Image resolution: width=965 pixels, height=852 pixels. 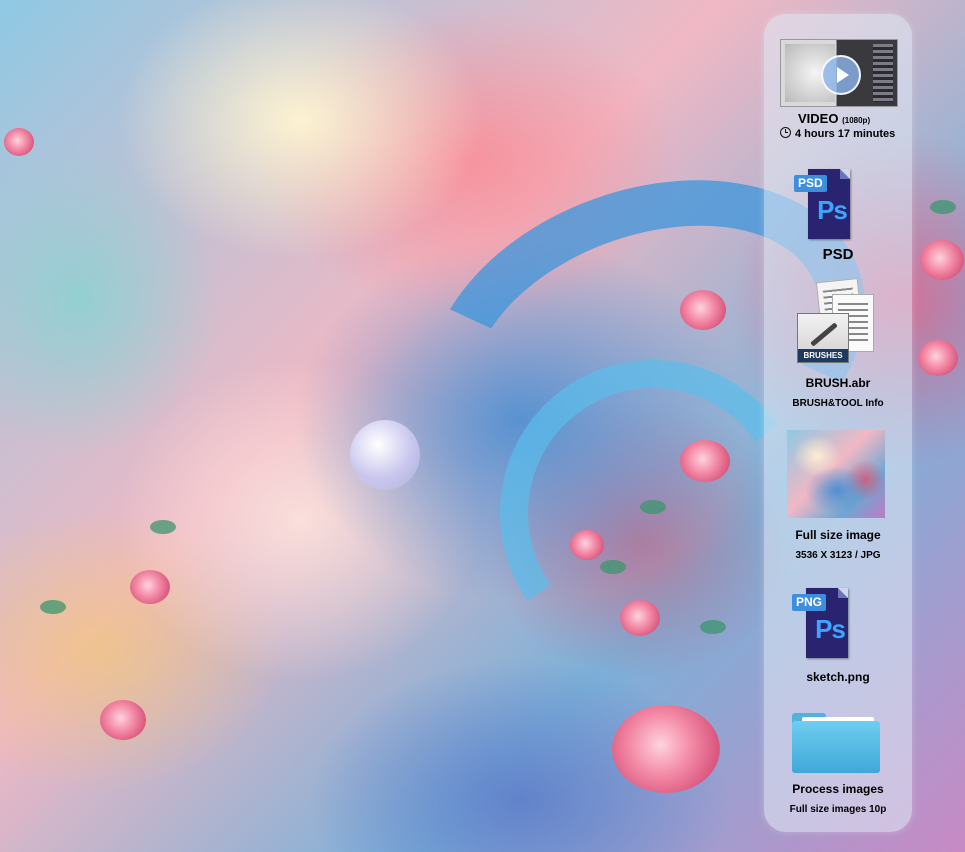 I want to click on video-title-text: VIDEO, so click(x=818, y=118).